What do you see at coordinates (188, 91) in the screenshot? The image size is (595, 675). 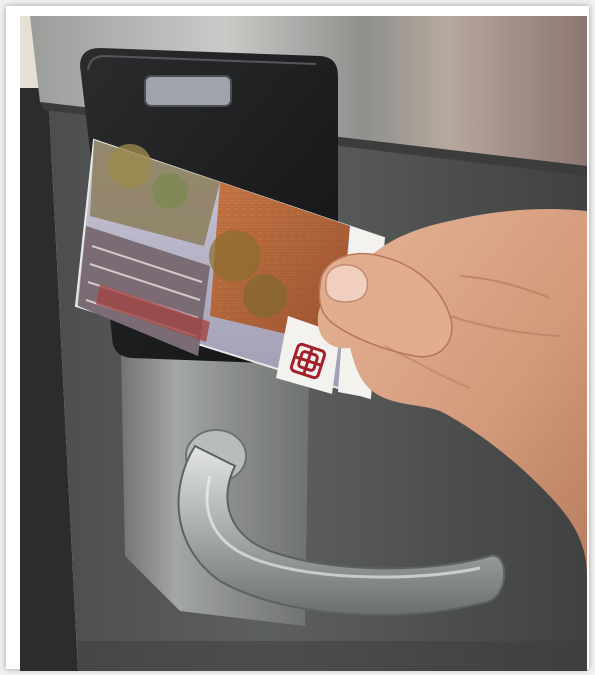 I see `indicator-light` at bounding box center [188, 91].